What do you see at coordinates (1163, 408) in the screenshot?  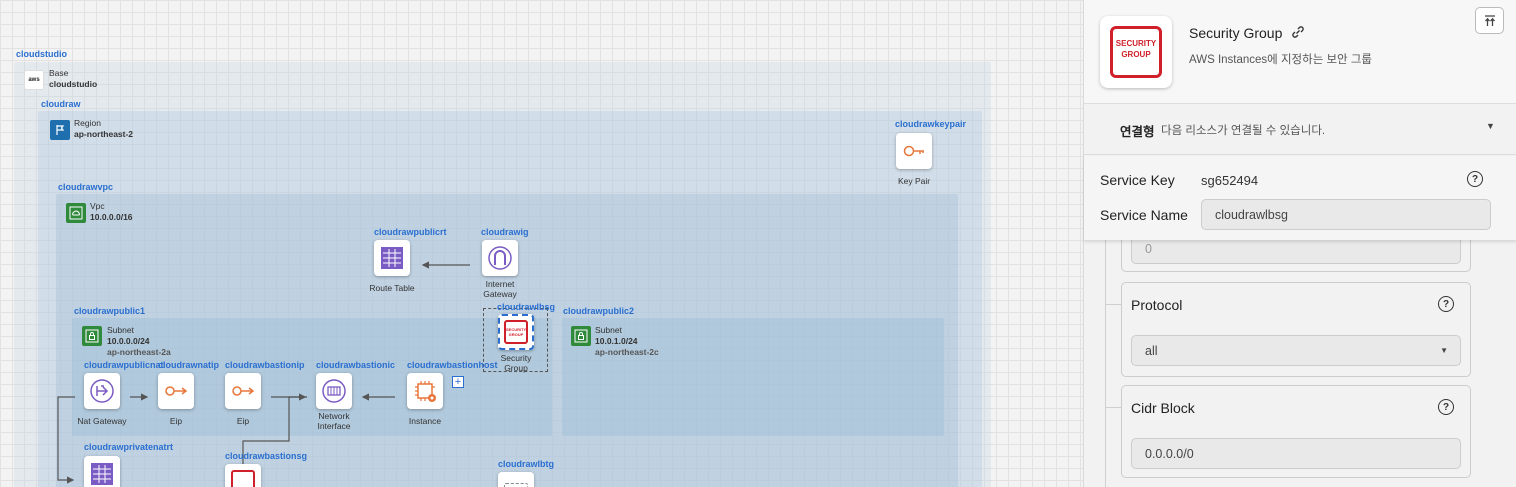 I see `cidr-label: Cidr Block` at bounding box center [1163, 408].